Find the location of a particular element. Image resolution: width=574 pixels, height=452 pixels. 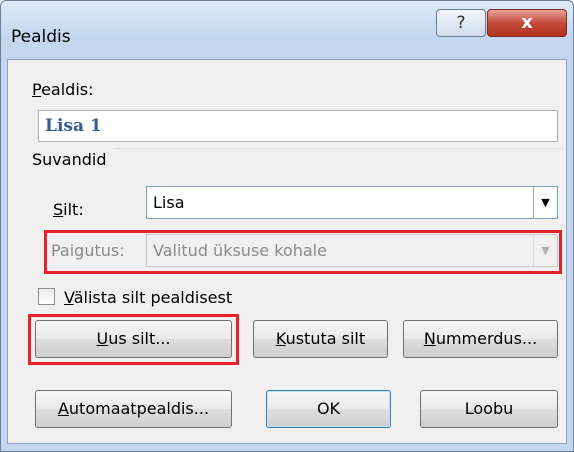

exclude-label-checkbox is located at coordinates (46, 296).